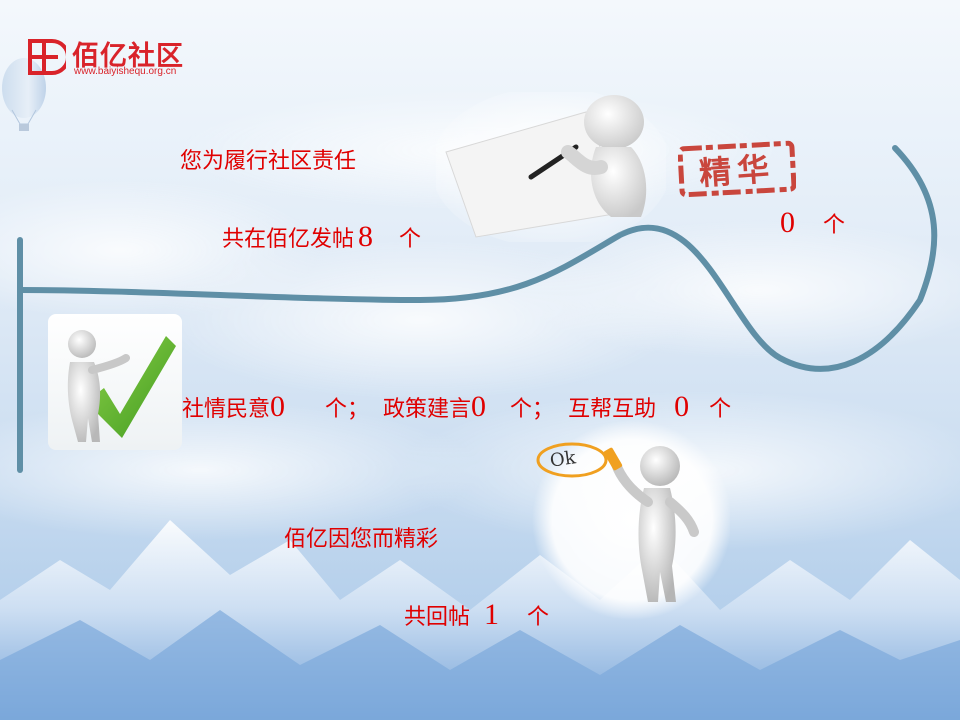  Describe the element at coordinates (226, 409) in the screenshot. I see `category-social-label: 社情民意` at that location.